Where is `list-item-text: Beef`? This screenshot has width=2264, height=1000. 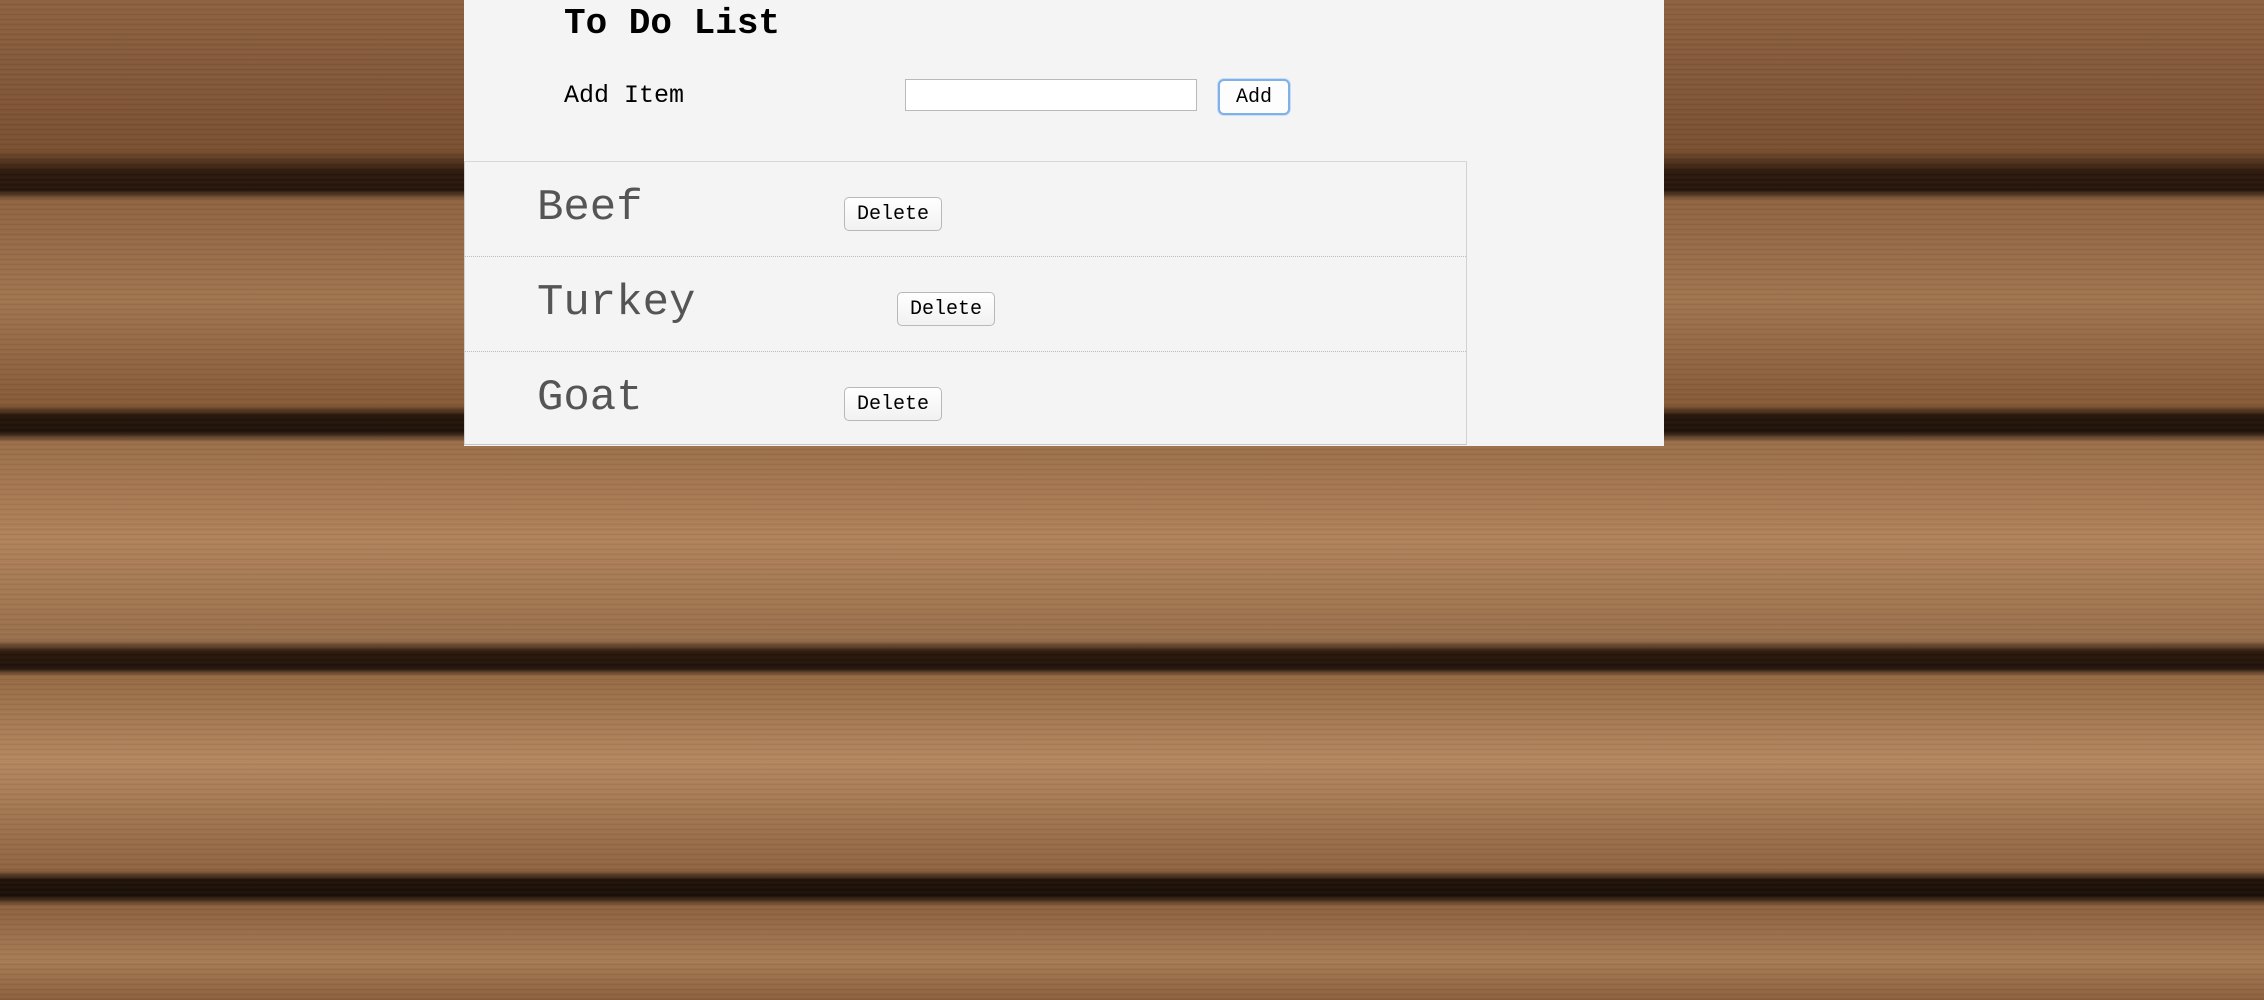 list-item-text: Beef is located at coordinates (590, 208).